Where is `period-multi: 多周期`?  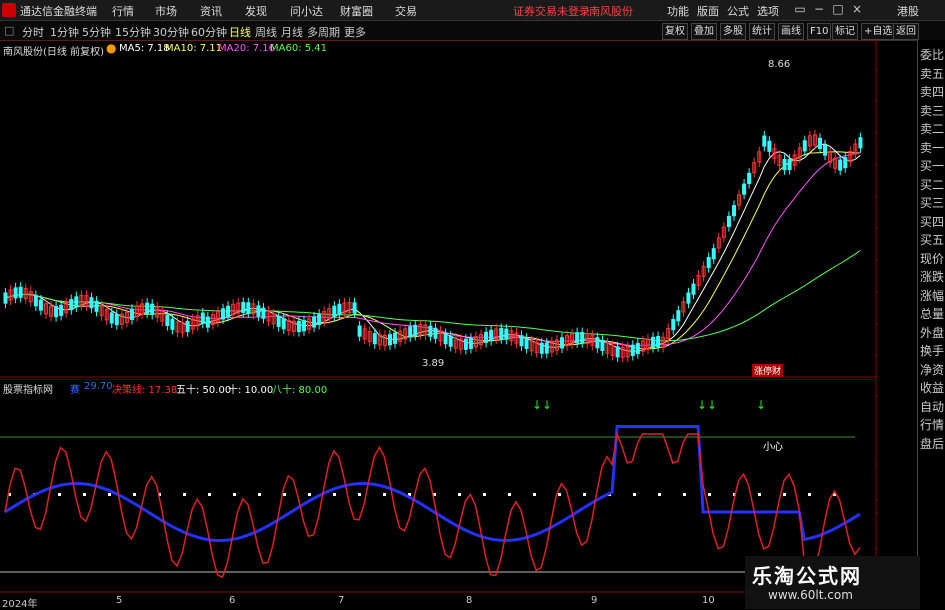 period-multi: 多周期 is located at coordinates (323, 32).